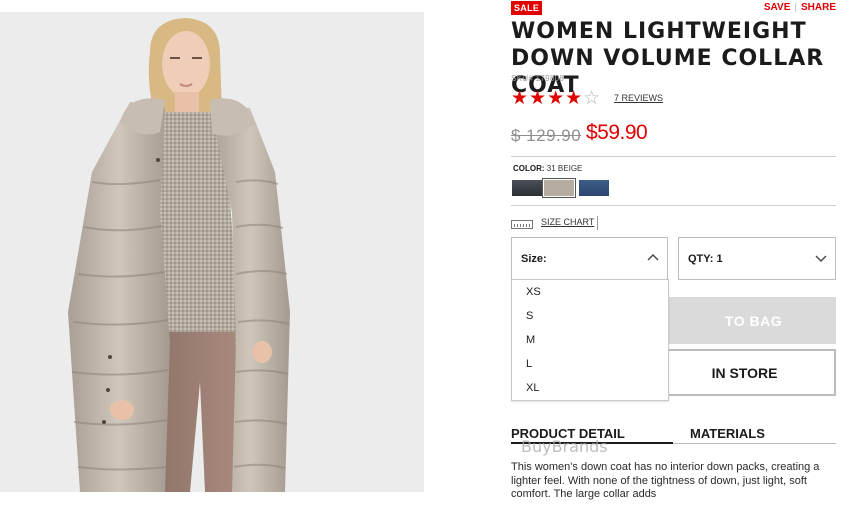 This screenshot has height=506, width=859. Describe the element at coordinates (538, 78) in the screenshot. I see `product-sku: SKU# 179808` at that location.